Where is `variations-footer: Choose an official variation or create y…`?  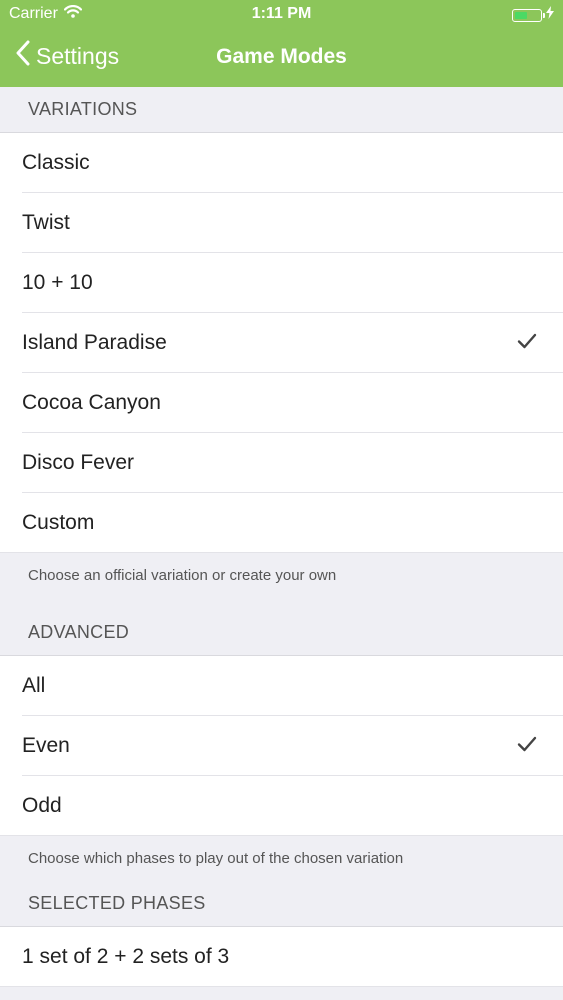
variations-footer: Choose an official variation or create y… is located at coordinates (182, 575).